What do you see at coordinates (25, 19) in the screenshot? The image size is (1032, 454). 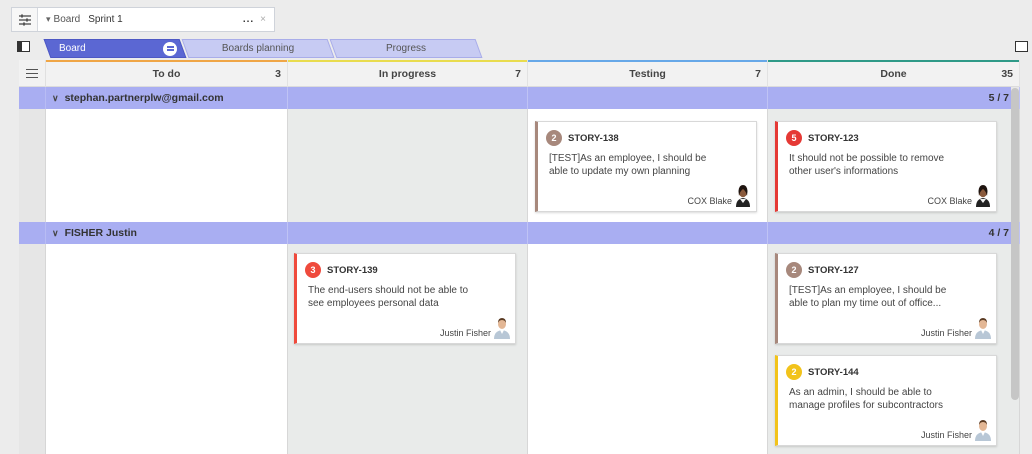 I see `filter-settings-icon` at bounding box center [25, 19].